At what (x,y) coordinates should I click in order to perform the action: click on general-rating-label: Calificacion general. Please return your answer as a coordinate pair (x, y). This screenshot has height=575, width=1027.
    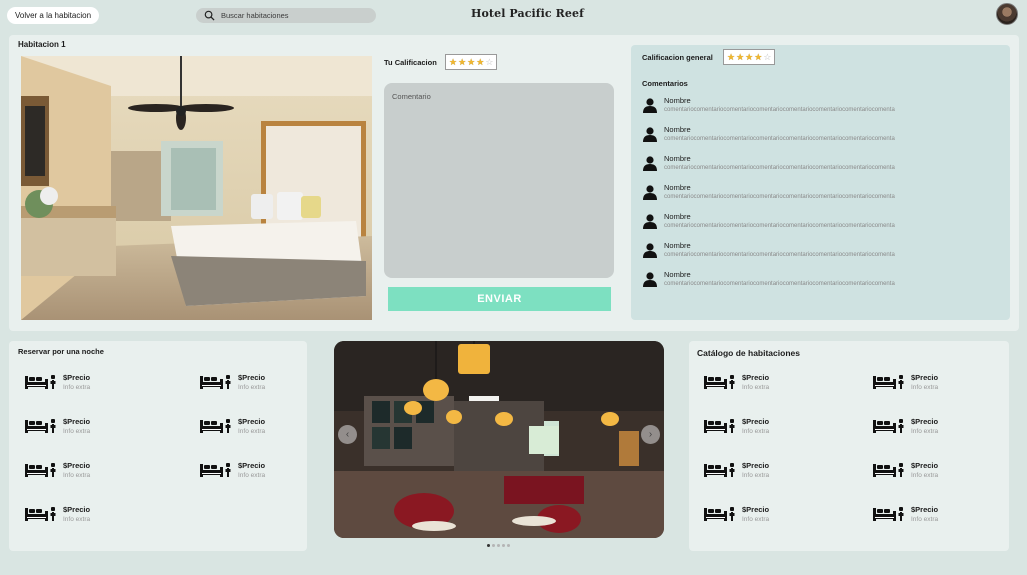
    Looking at the image, I should click on (677, 57).